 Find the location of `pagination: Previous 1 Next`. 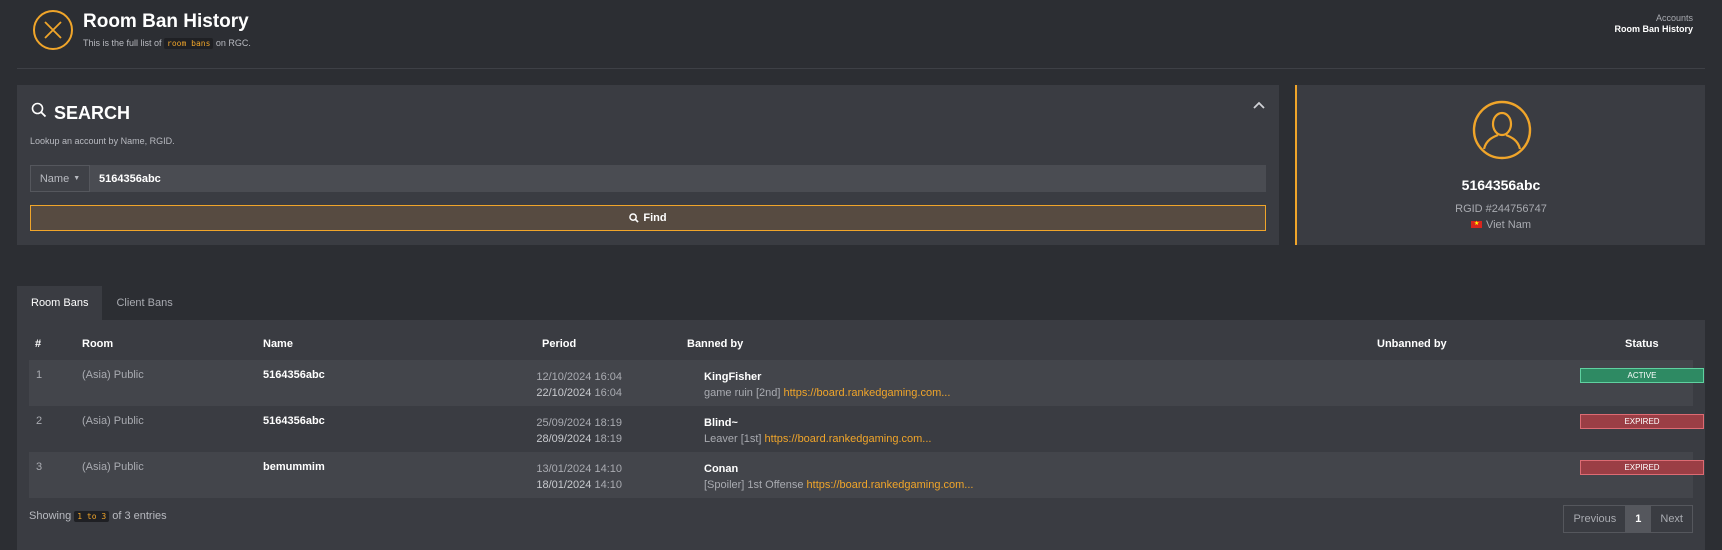

pagination: Previous 1 Next is located at coordinates (1628, 519).